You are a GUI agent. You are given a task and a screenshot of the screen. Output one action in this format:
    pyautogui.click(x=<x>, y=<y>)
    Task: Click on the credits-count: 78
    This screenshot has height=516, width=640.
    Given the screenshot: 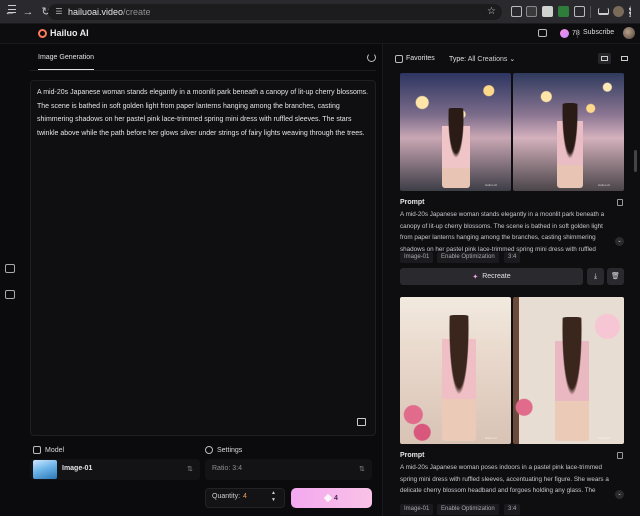 What is the action you would take?
    pyautogui.click(x=576, y=33)
    